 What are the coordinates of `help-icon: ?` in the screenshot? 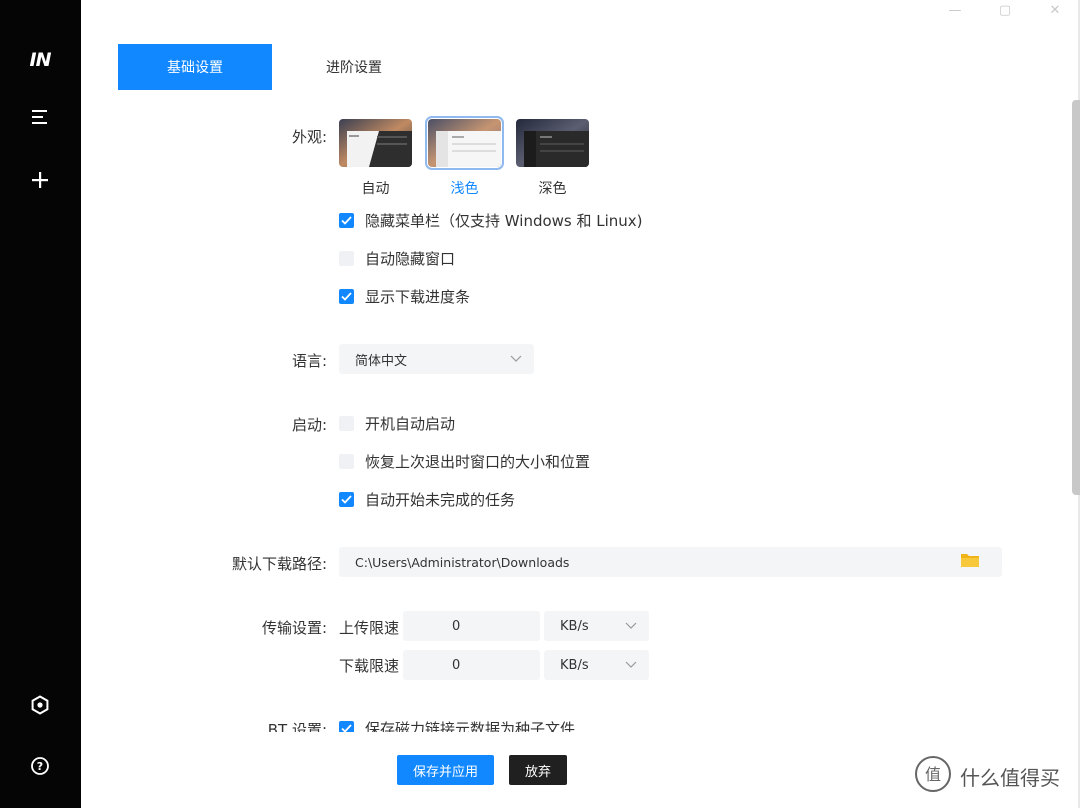 It's located at (40, 766).